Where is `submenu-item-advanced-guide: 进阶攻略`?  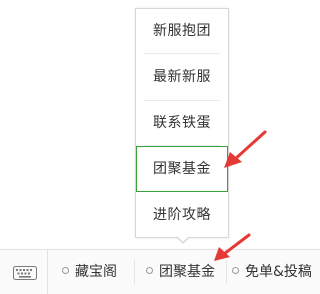
submenu-item-advanced-guide: 进阶攻略 is located at coordinates (182, 215).